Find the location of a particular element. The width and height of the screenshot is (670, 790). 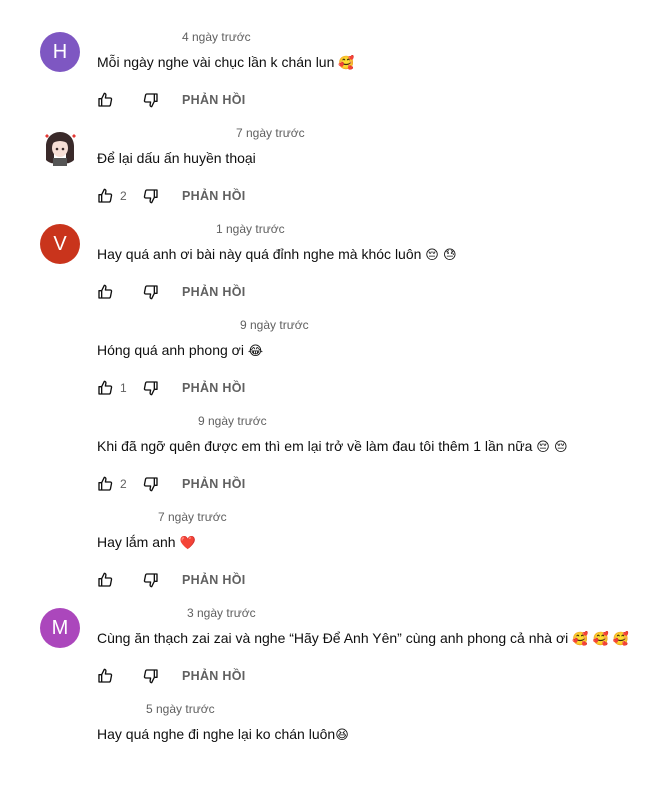

anime-girl-avatar-icon is located at coordinates (60, 149).